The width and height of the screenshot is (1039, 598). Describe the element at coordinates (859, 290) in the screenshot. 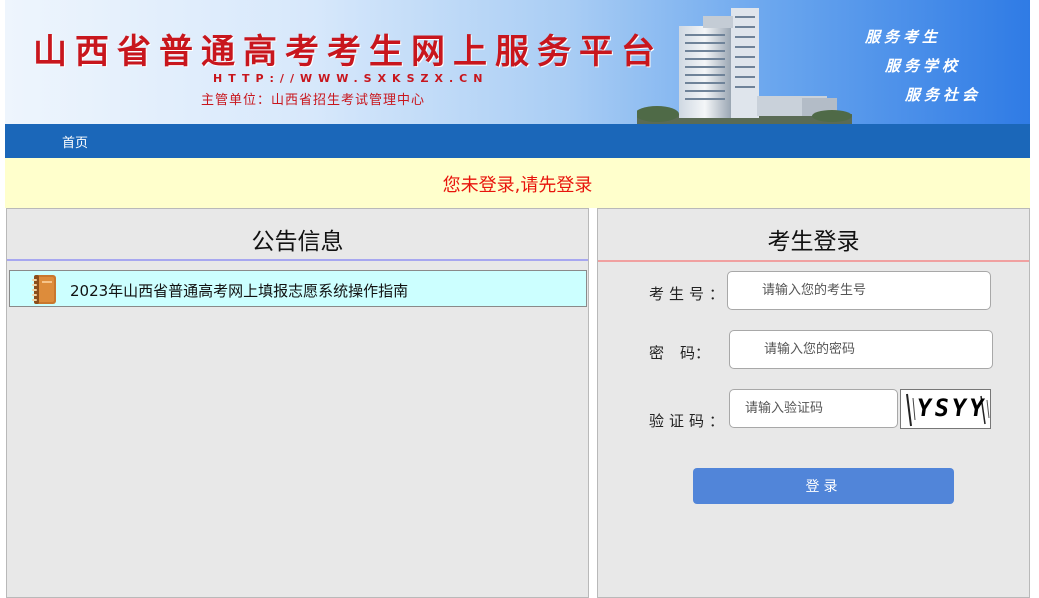

I see `candidate-id-input` at that location.